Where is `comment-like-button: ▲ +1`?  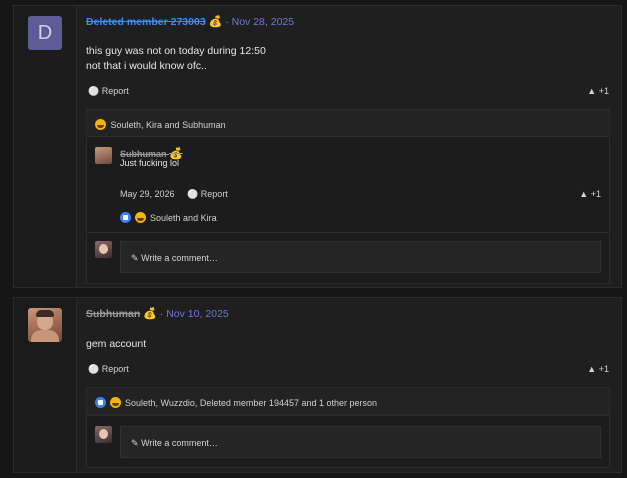 comment-like-button: ▲ +1 is located at coordinates (590, 194).